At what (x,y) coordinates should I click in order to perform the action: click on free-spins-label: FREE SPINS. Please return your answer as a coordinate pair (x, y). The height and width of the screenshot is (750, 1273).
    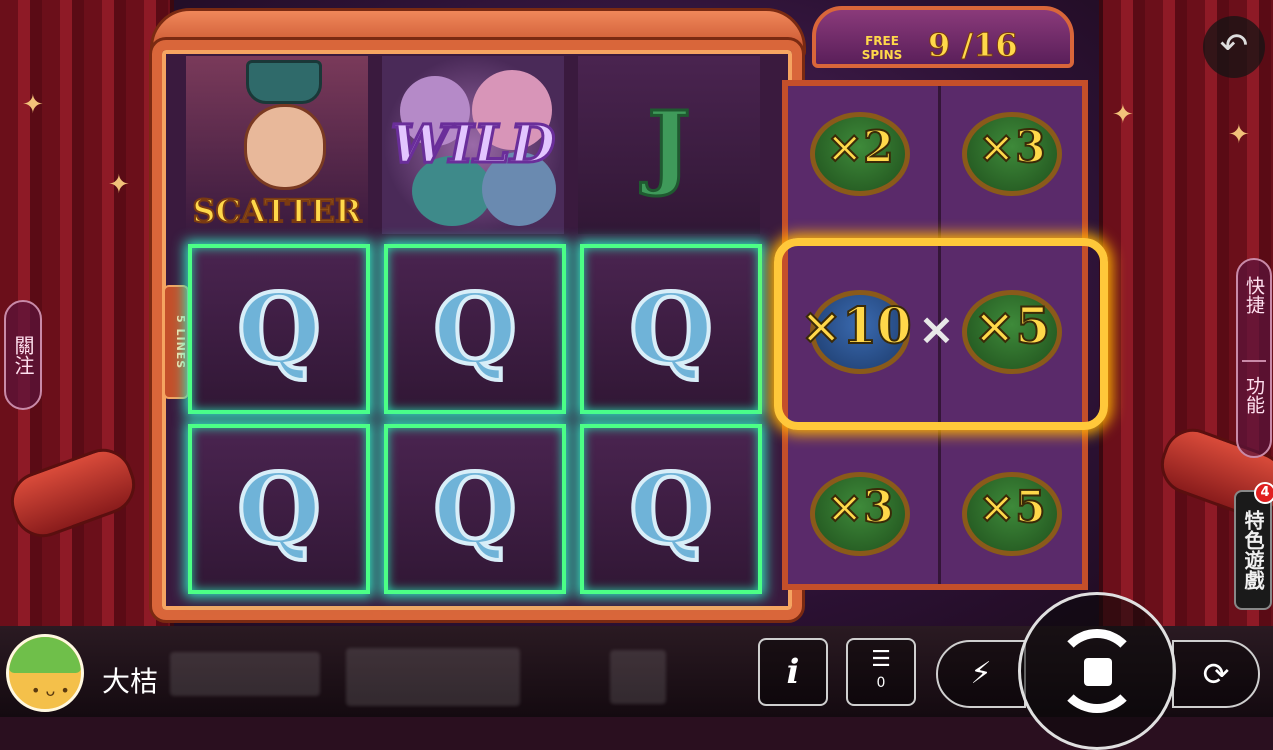
    Looking at the image, I should click on (882, 48).